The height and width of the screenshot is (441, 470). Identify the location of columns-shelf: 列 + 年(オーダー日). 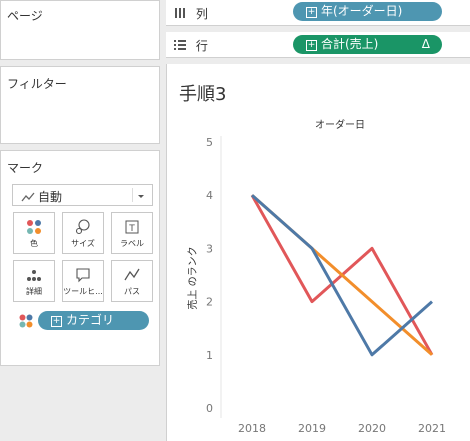
(318, 13).